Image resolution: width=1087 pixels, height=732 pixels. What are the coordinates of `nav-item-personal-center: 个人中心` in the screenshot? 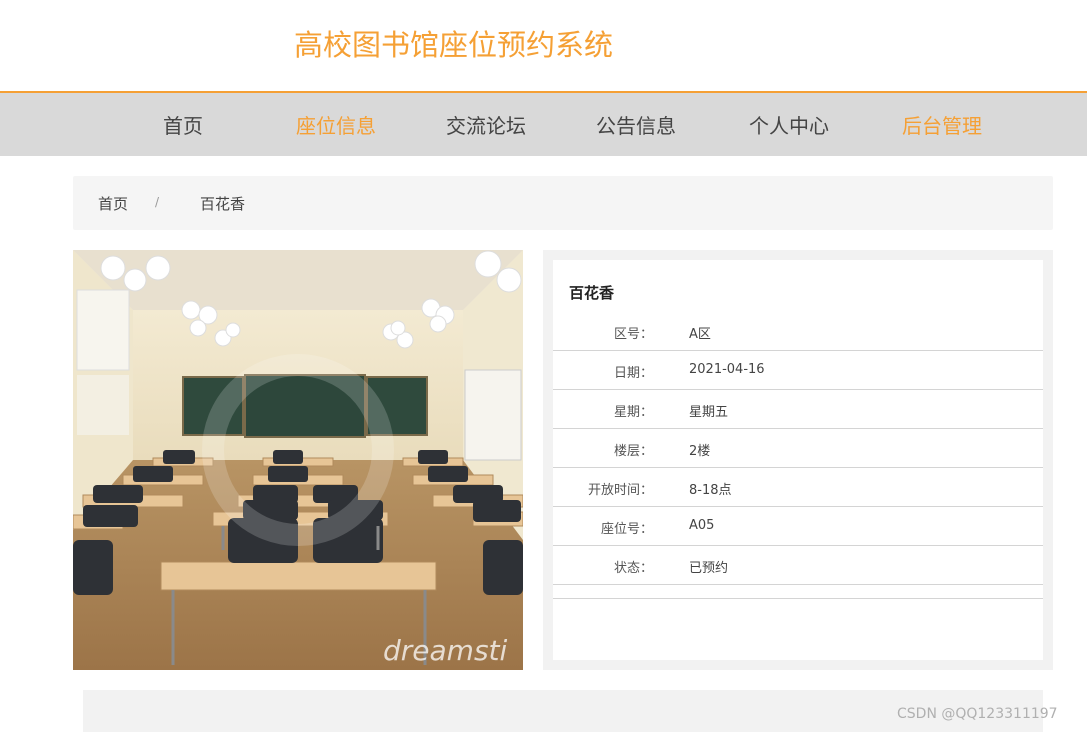 It's located at (789, 124).